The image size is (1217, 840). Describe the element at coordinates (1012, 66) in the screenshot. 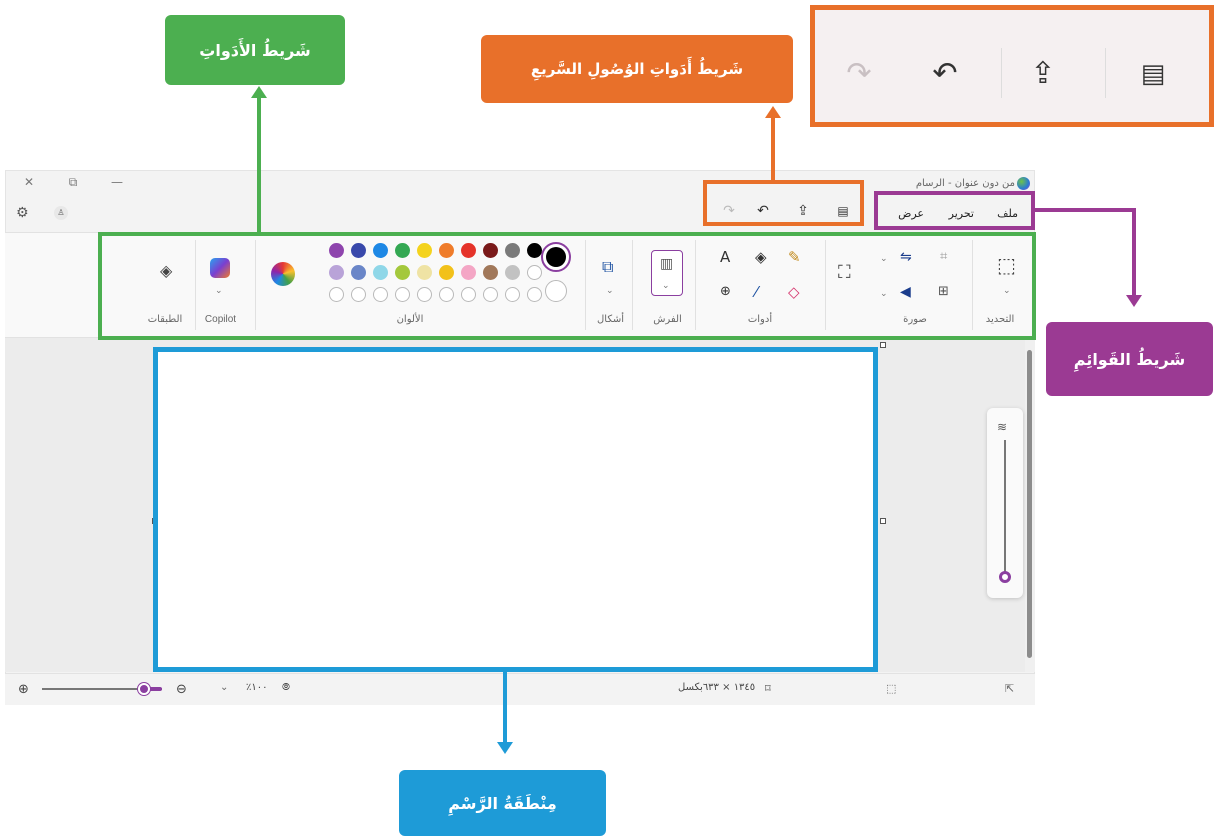

I see `quick-access-zoomed: ↷ ↶ ⇪ ▤` at that location.